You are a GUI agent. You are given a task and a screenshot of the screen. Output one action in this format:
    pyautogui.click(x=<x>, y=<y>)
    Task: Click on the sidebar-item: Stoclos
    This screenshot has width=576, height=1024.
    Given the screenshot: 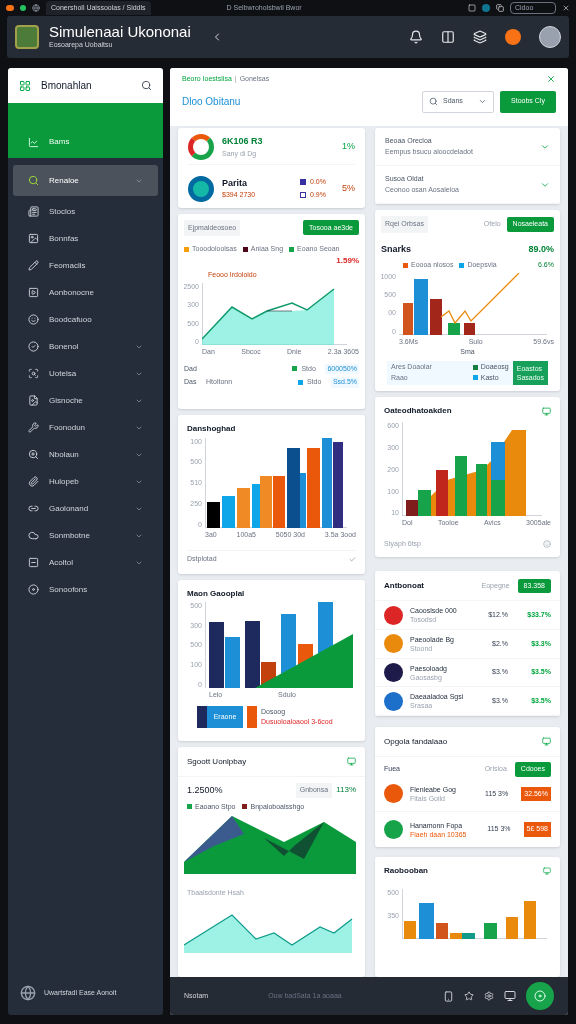 What is the action you would take?
    pyautogui.click(x=85, y=211)
    